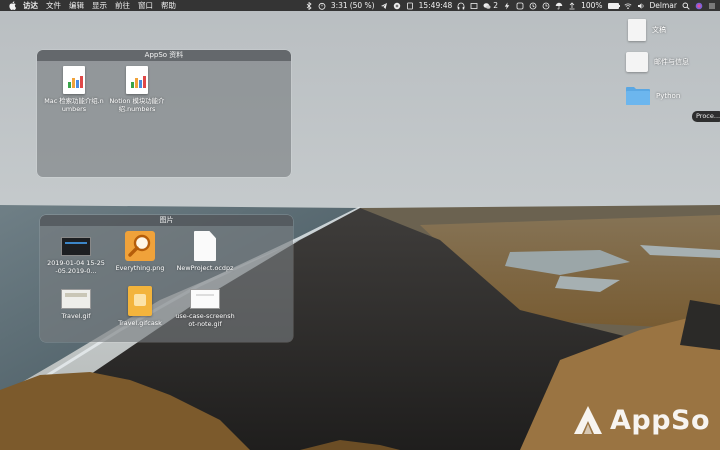 The height and width of the screenshot is (450, 720). I want to click on file-name: Notion 模块功能介绍.numbers, so click(137, 105).